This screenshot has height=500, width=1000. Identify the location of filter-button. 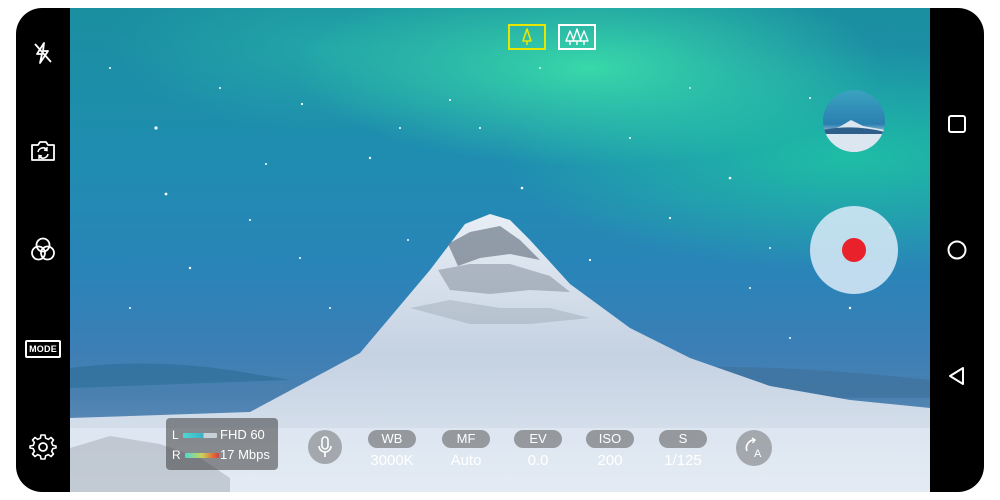
(43, 249).